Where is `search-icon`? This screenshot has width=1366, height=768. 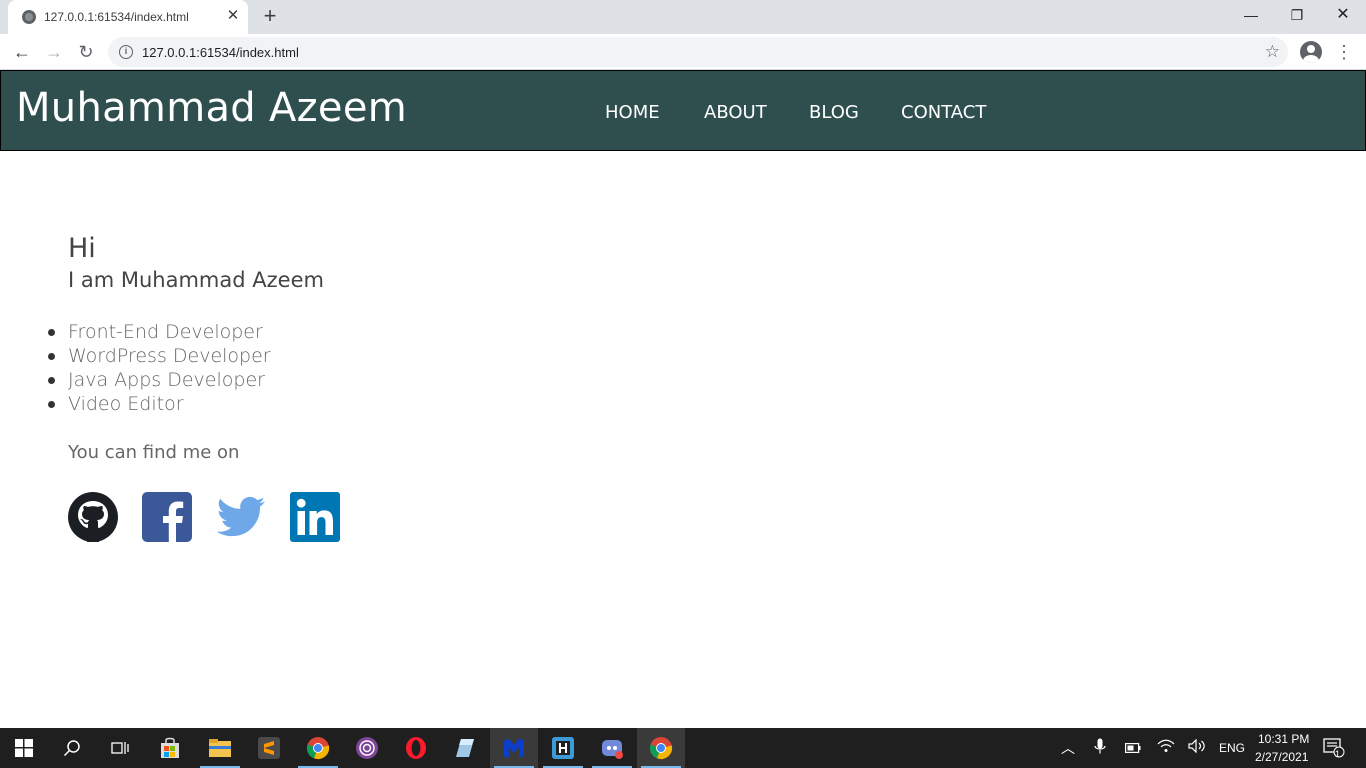 search-icon is located at coordinates (72, 748).